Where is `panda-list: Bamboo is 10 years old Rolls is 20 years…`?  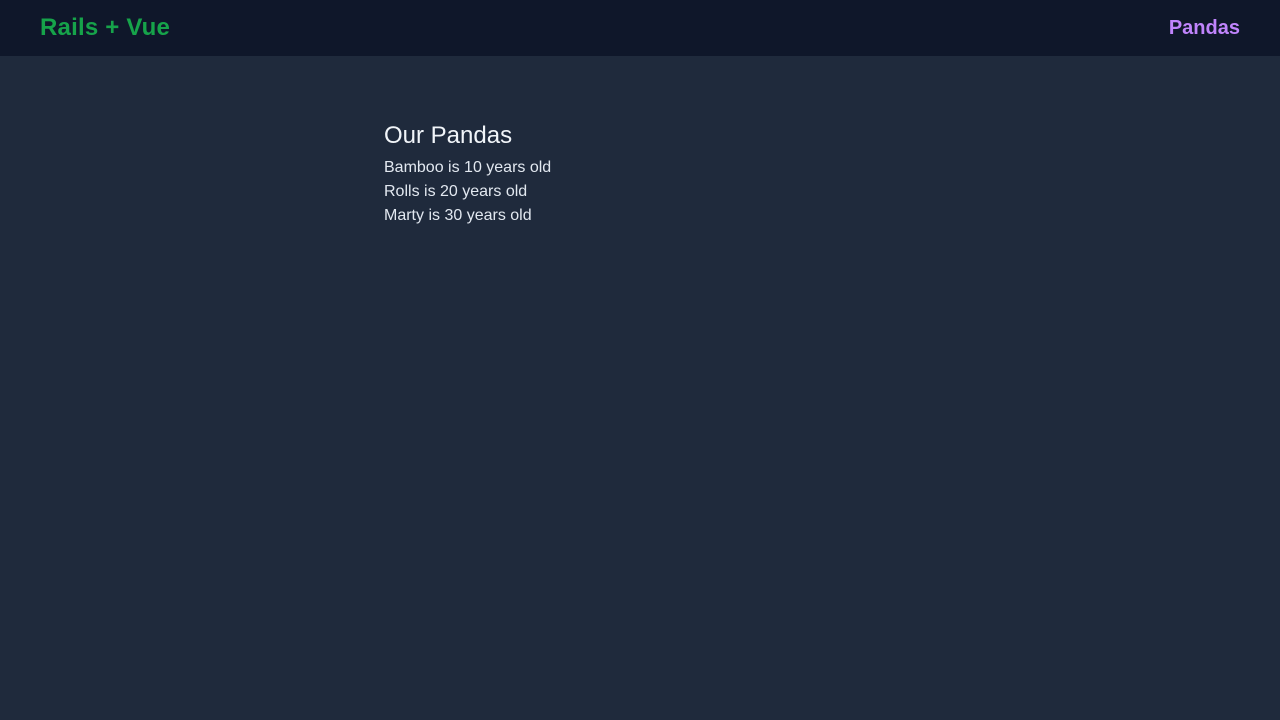 panda-list: Bamboo is 10 years old Rolls is 20 years… is located at coordinates (640, 192).